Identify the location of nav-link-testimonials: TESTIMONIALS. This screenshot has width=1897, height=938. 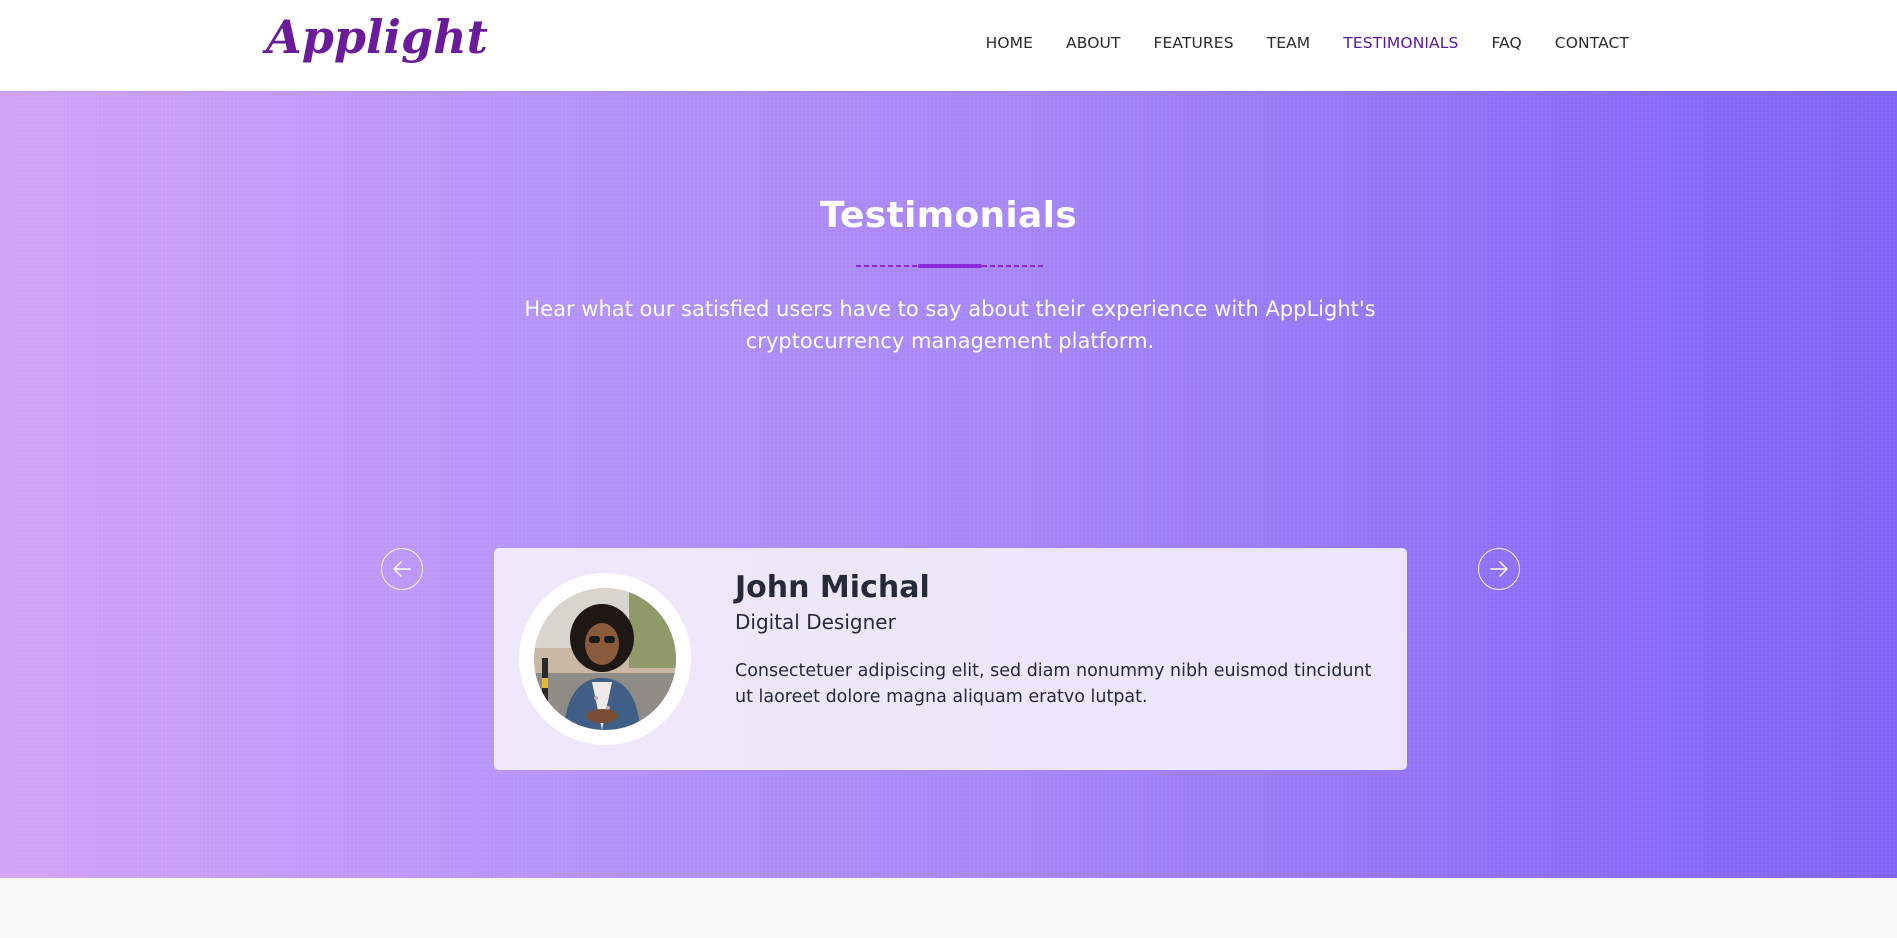
(1400, 43).